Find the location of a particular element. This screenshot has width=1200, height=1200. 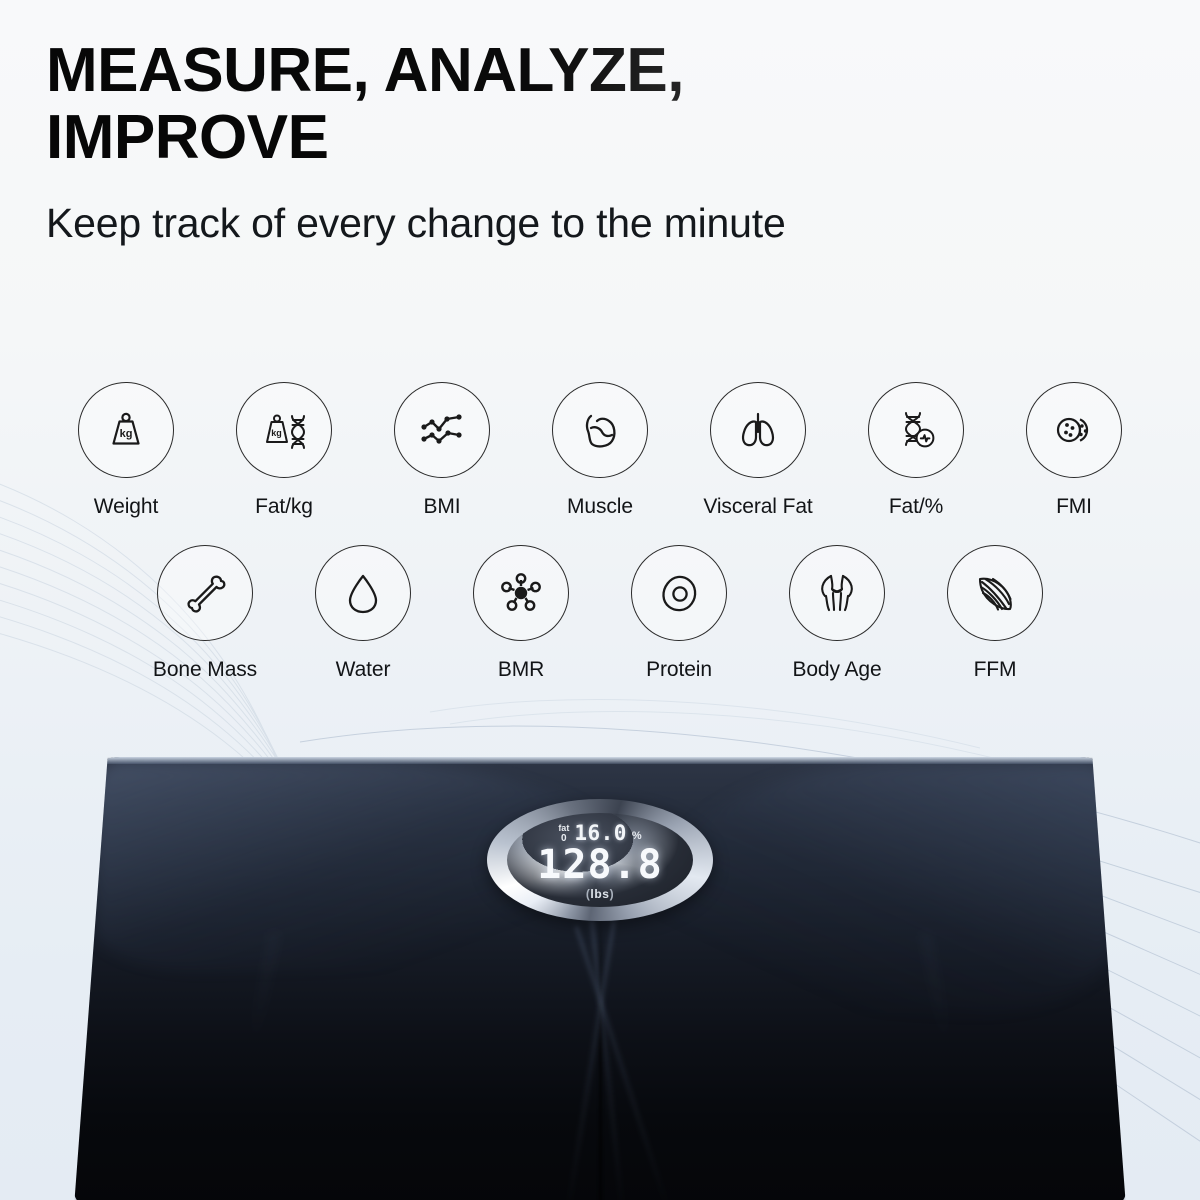

feature-visceral-fat: Visceral Fat is located at coordinates (758, 450).